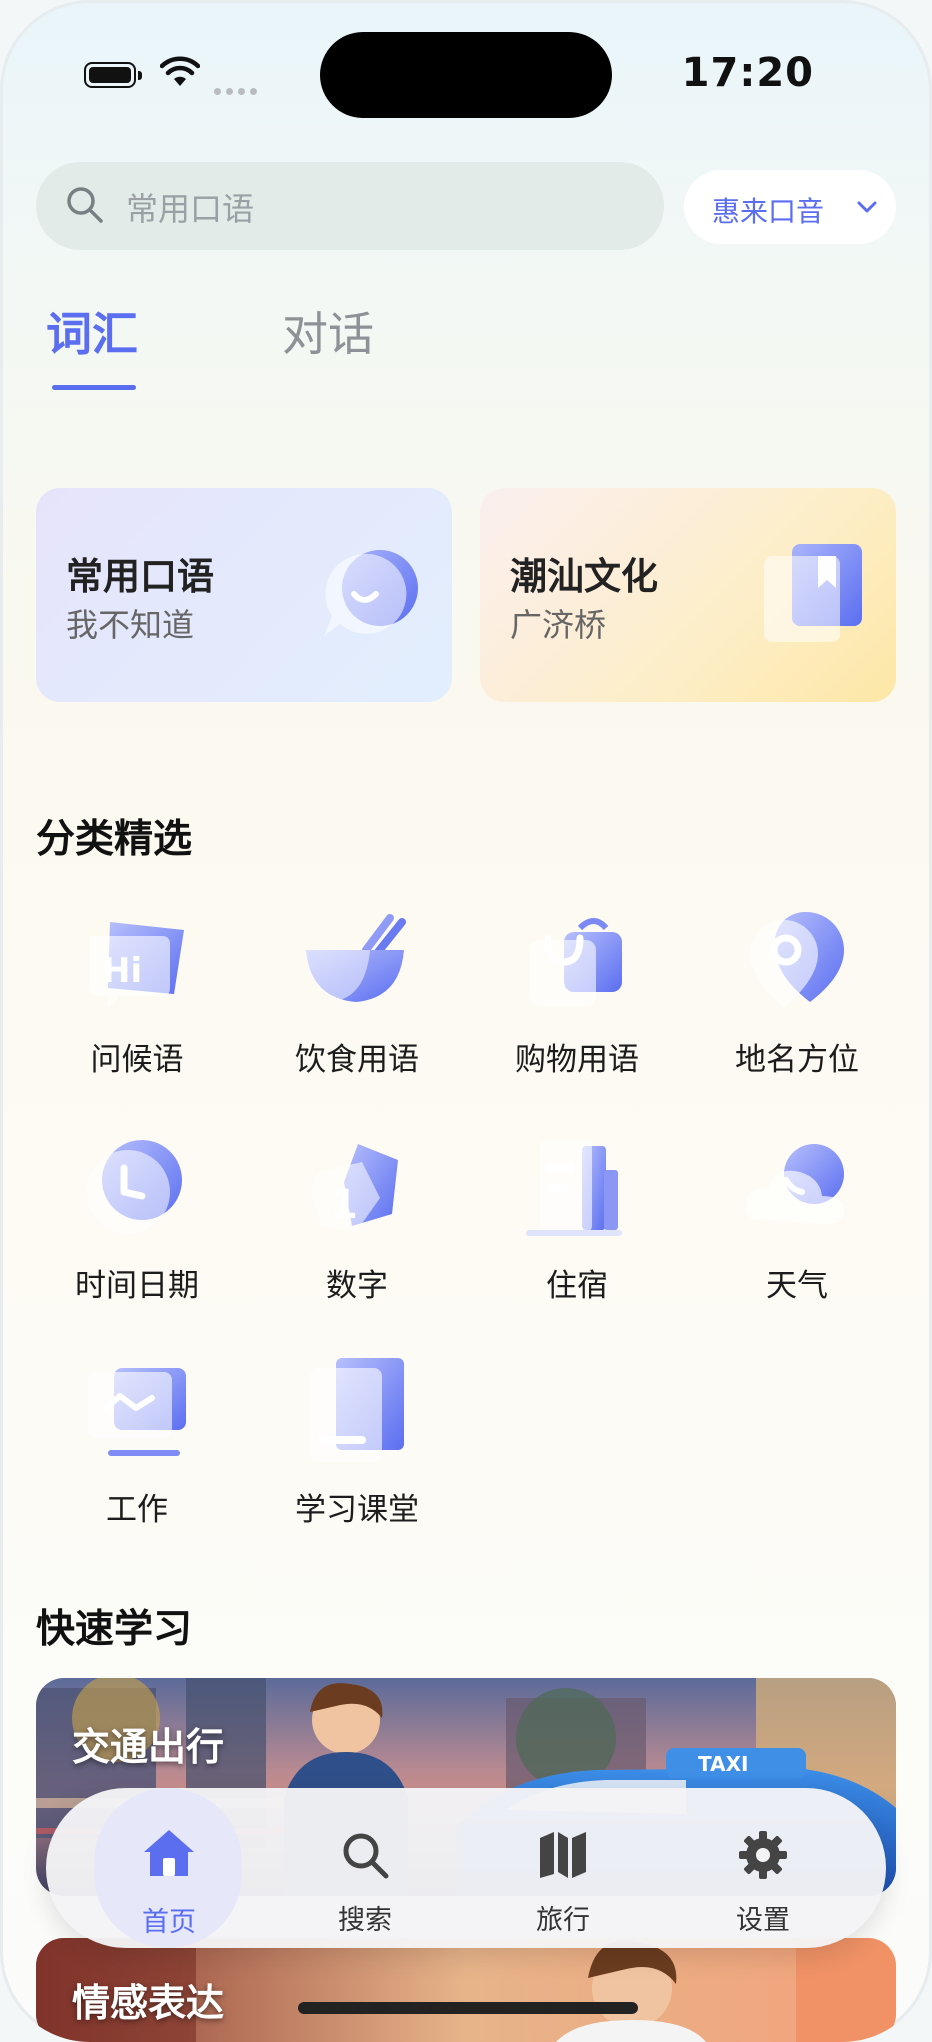 Image resolution: width=932 pixels, height=2042 pixels. Describe the element at coordinates (148, 1747) in the screenshot. I see `quick-card-title: 交通出行` at that location.